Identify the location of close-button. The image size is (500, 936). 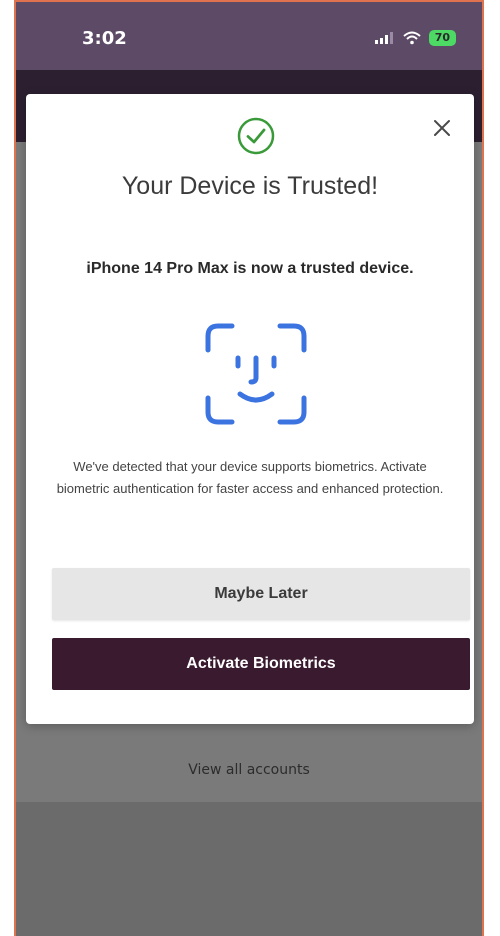
(442, 128).